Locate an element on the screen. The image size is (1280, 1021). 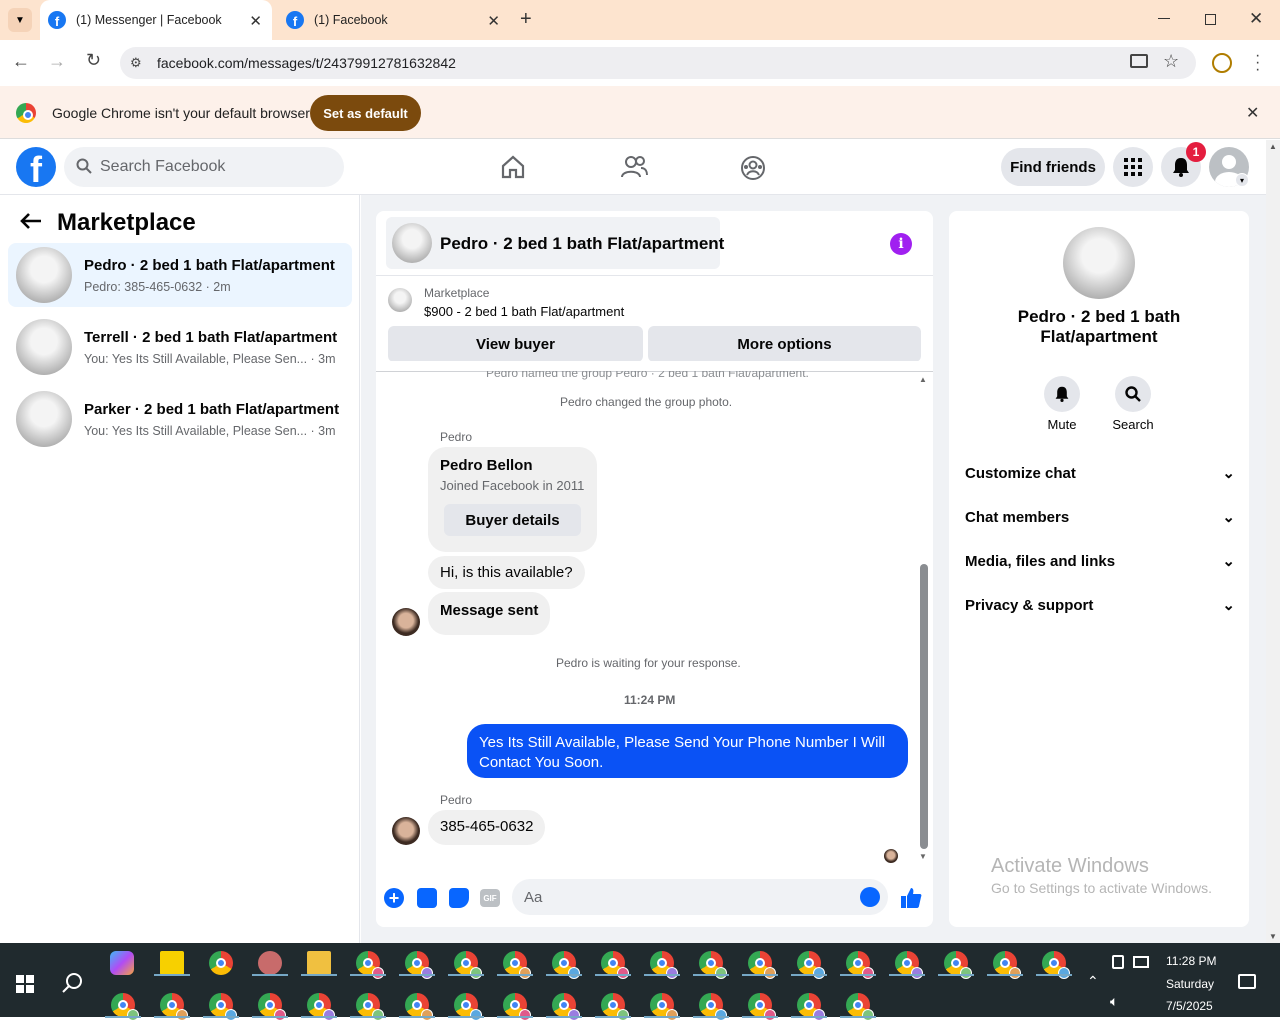
plus-icon: + is located at coordinates (394, 898).